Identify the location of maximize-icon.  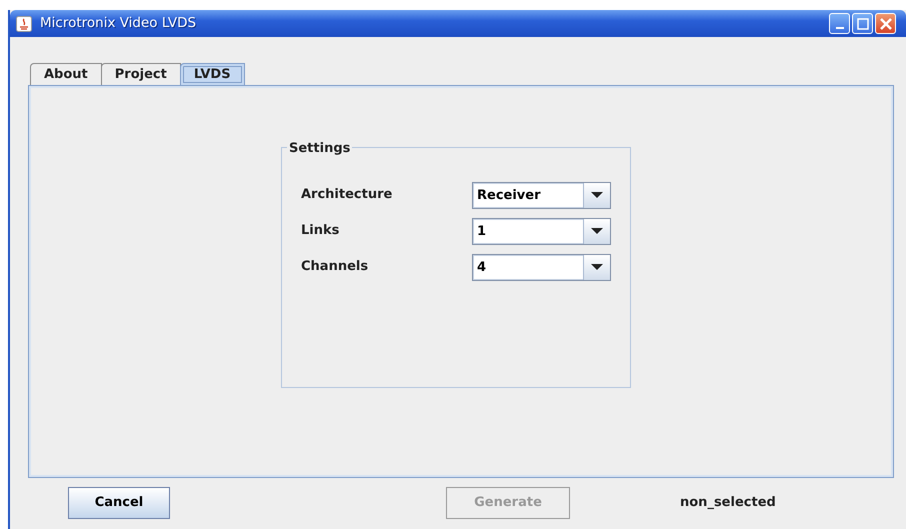
(862, 24).